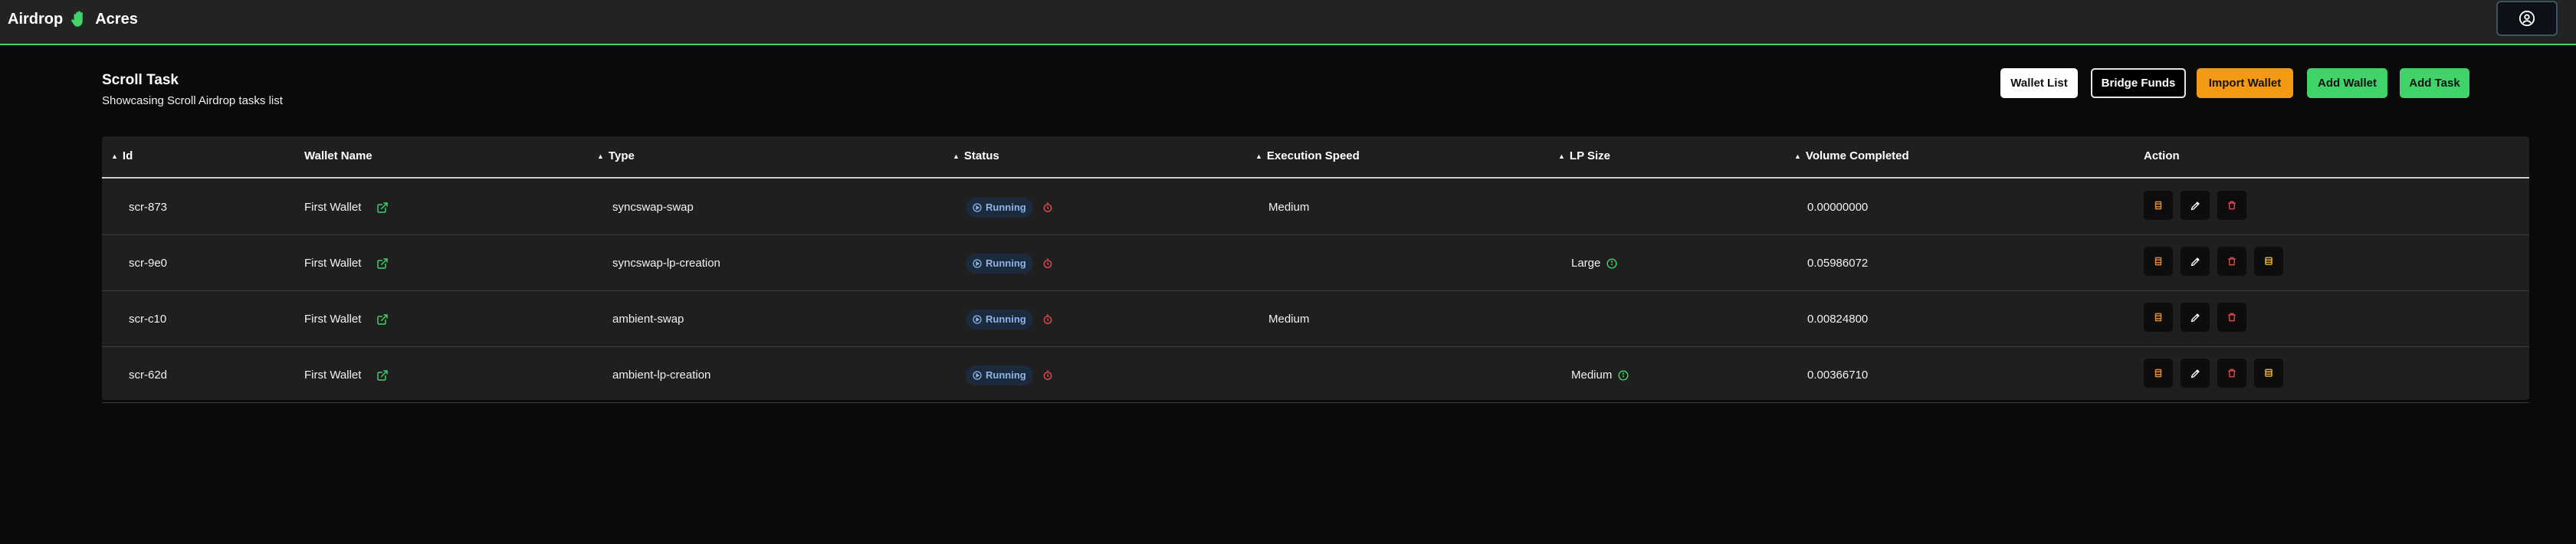 The width and height of the screenshot is (2576, 544). I want to click on cell-volume: 0.00824800, so click(1838, 319).